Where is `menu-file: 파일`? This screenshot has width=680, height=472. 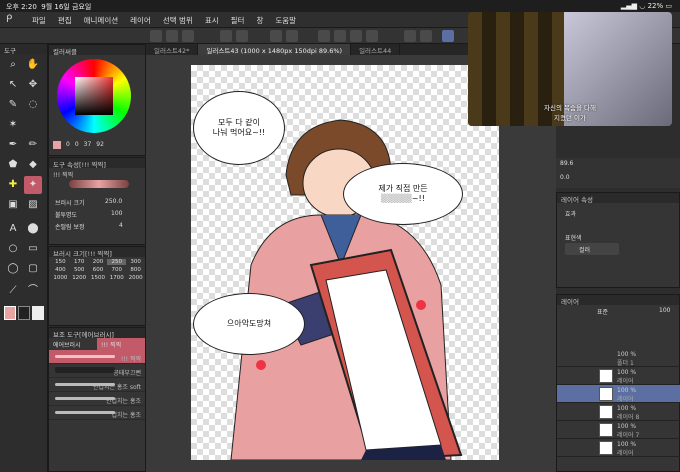 menu-file: 파일 is located at coordinates (39, 20).